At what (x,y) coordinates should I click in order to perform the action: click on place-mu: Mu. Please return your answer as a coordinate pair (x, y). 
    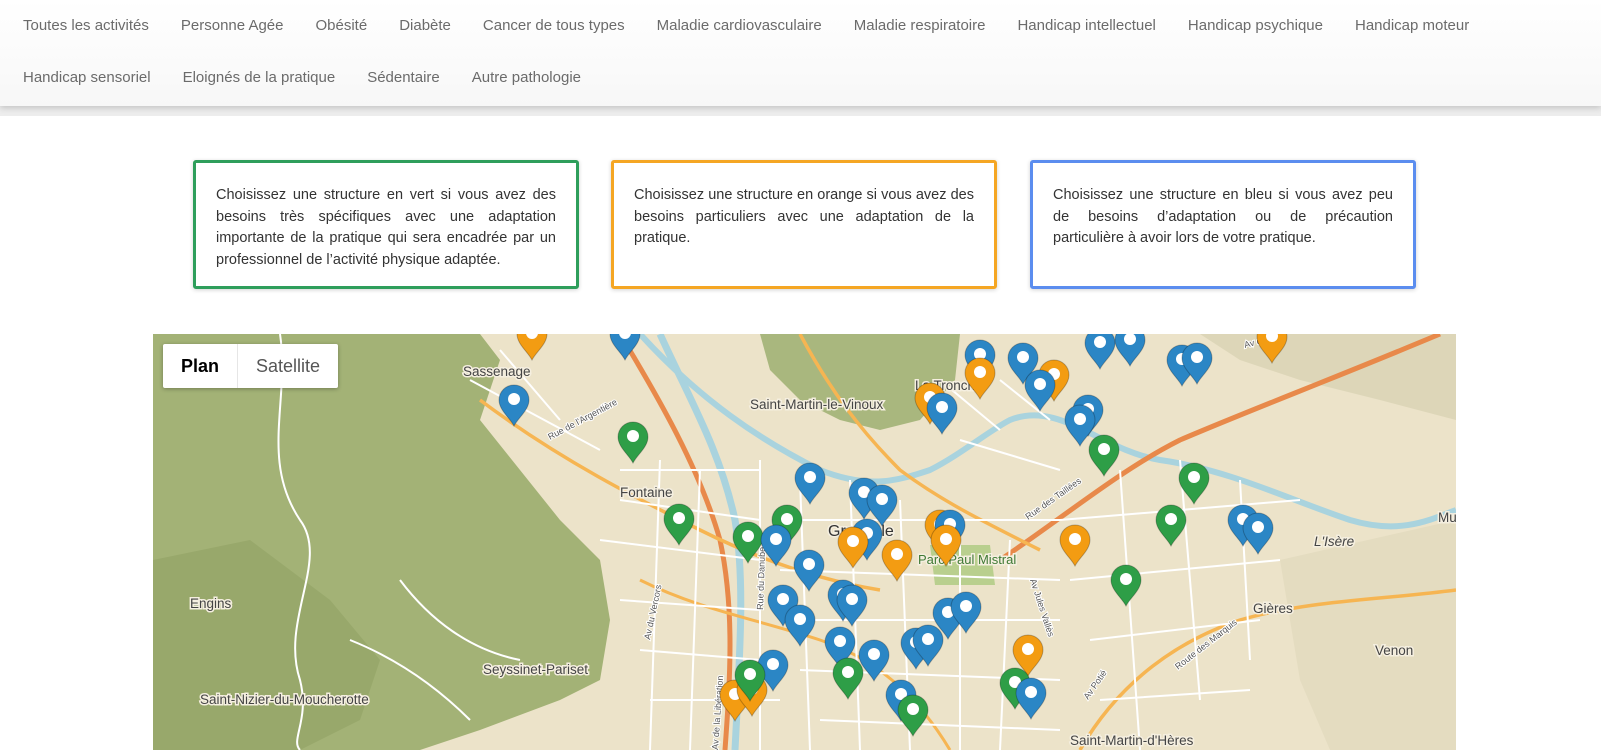
    Looking at the image, I should click on (1447, 517).